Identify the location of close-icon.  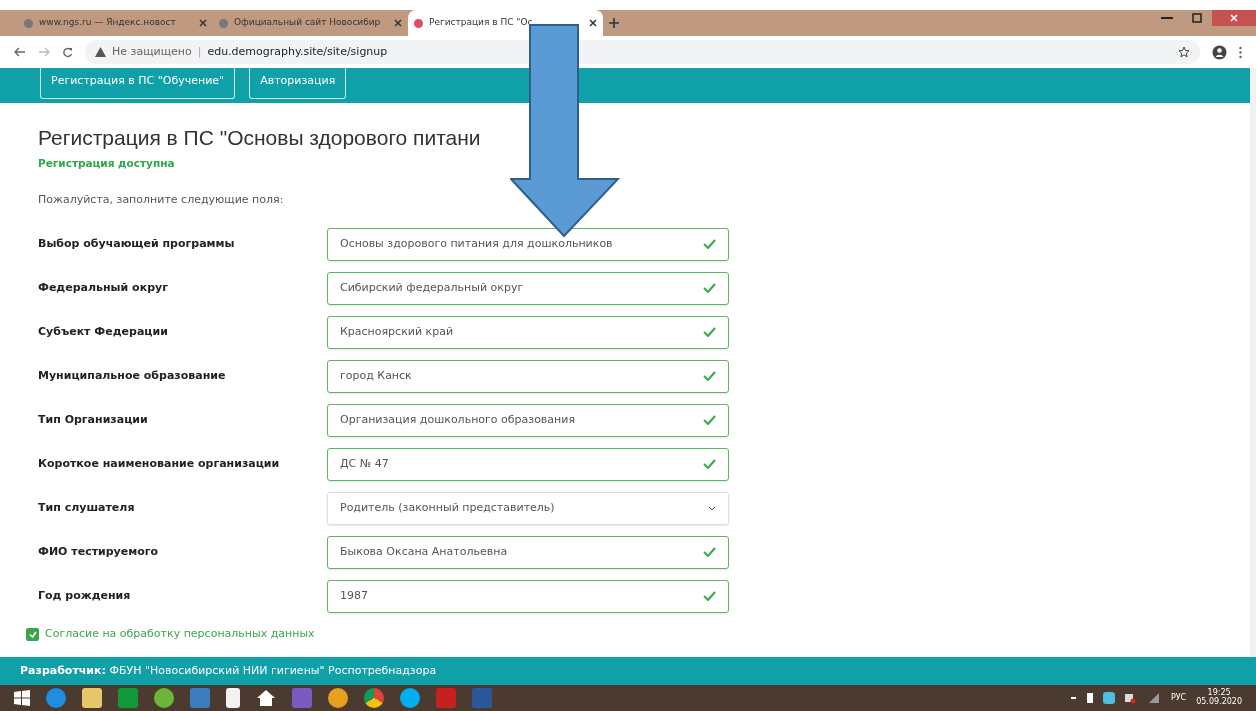
(1234, 18).